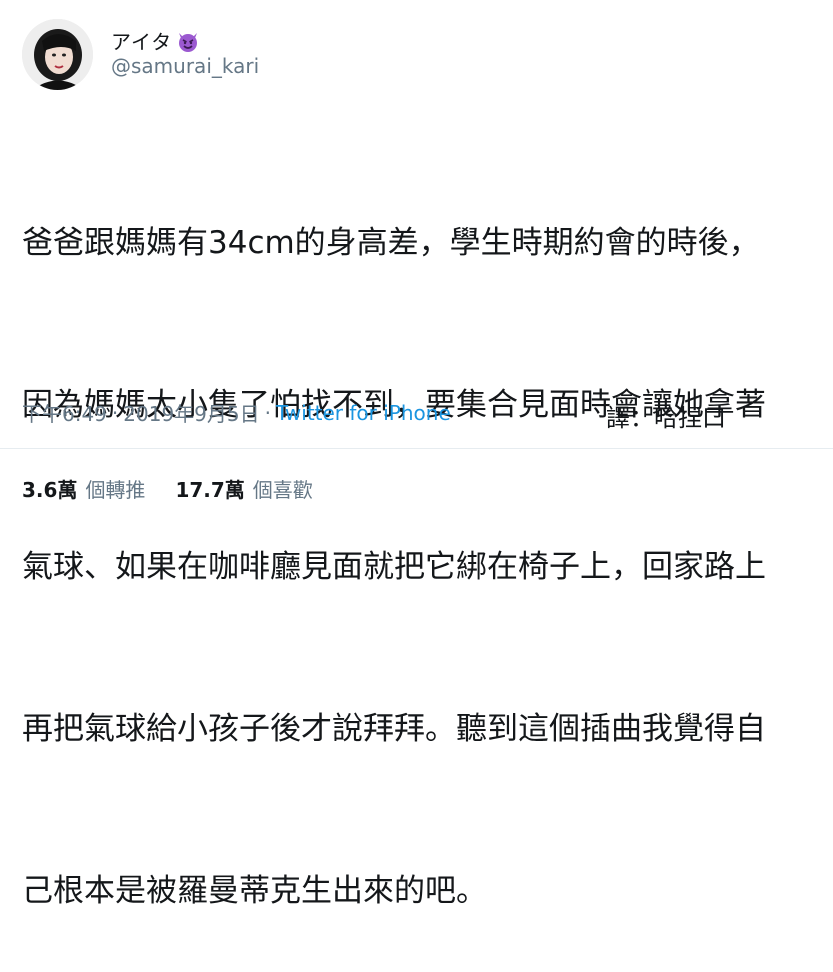 The height and width of the screenshot is (972, 833). I want to click on tweet-meta: 下午6:49 · 2019年9月5日 · Twitter for iPhone, so click(236, 412).